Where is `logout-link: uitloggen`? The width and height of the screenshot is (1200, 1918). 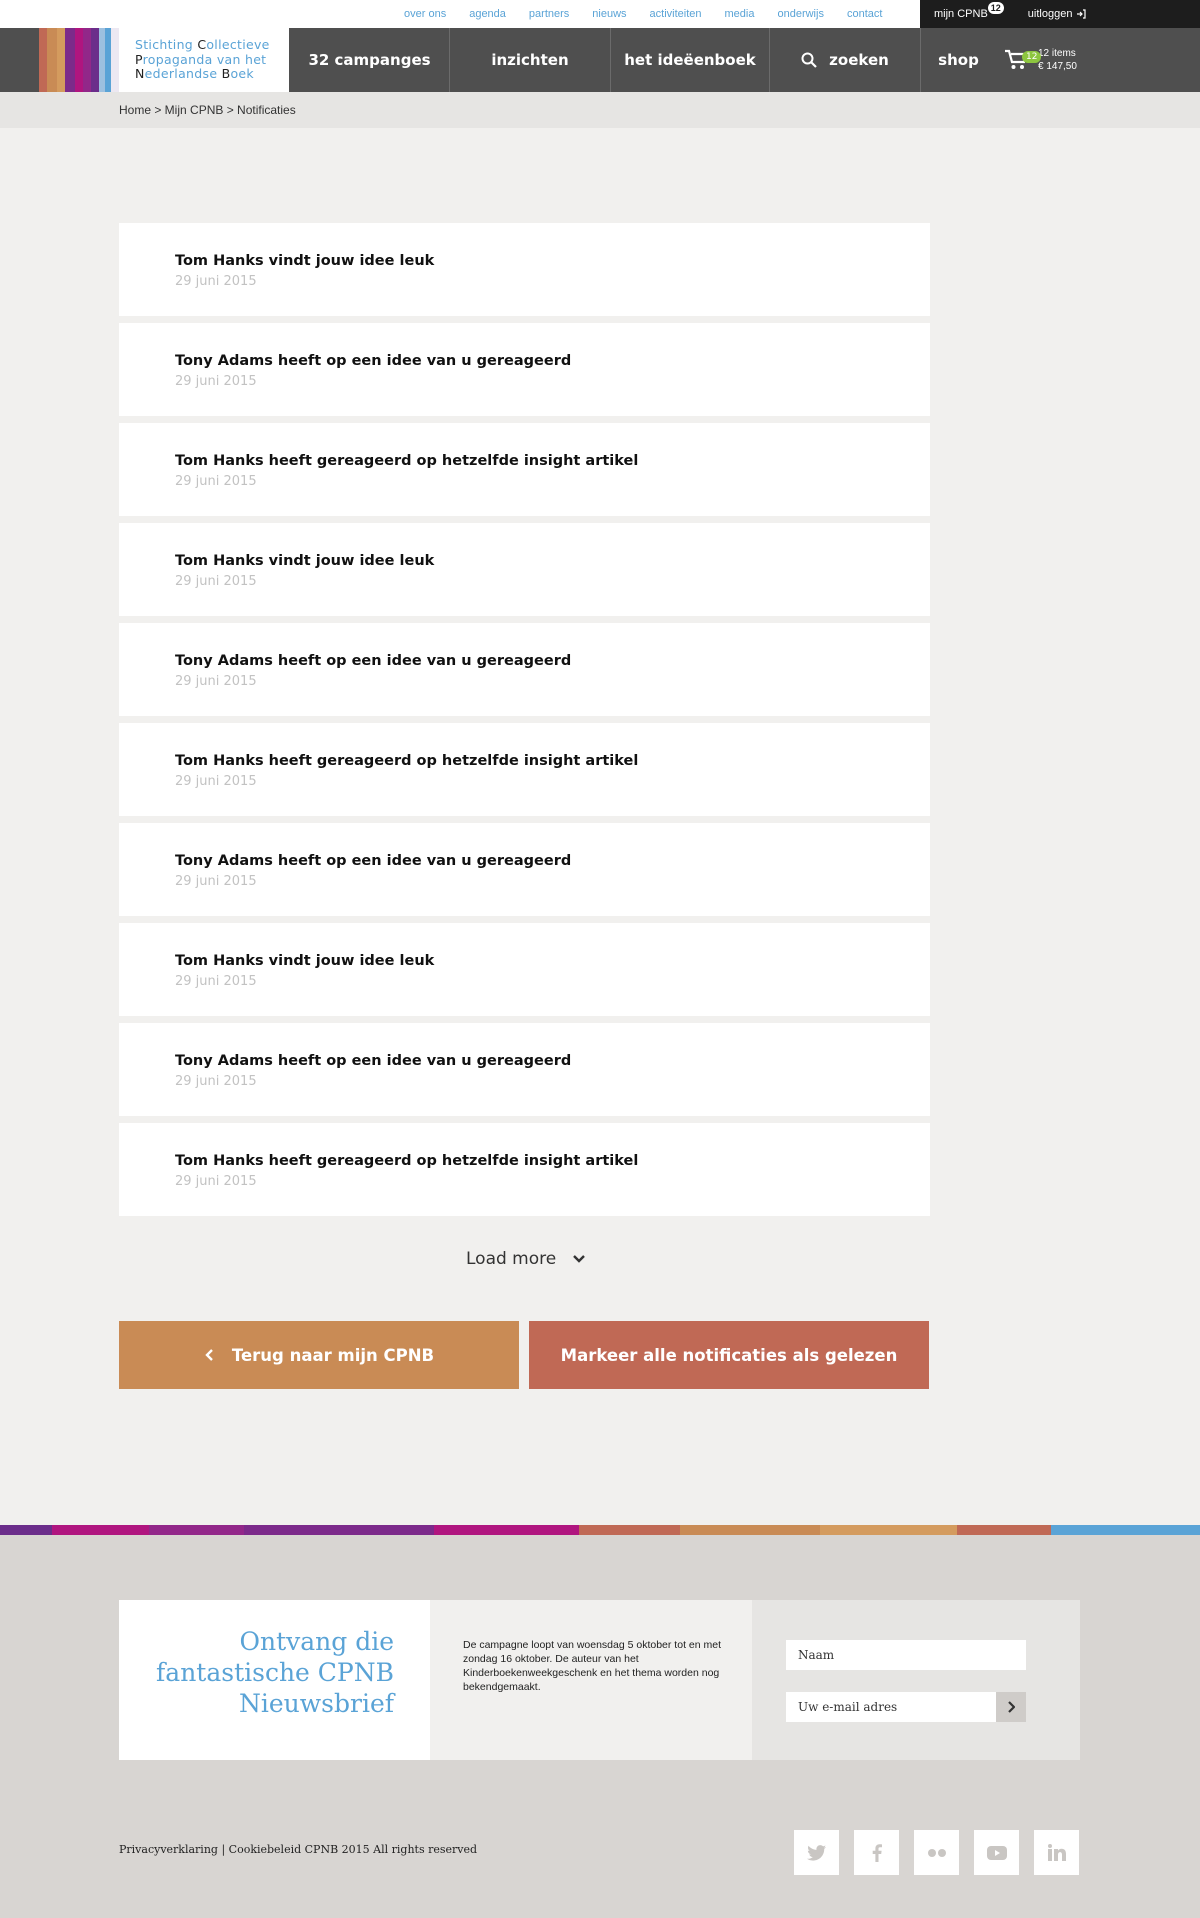 logout-link: uitloggen is located at coordinates (1057, 14).